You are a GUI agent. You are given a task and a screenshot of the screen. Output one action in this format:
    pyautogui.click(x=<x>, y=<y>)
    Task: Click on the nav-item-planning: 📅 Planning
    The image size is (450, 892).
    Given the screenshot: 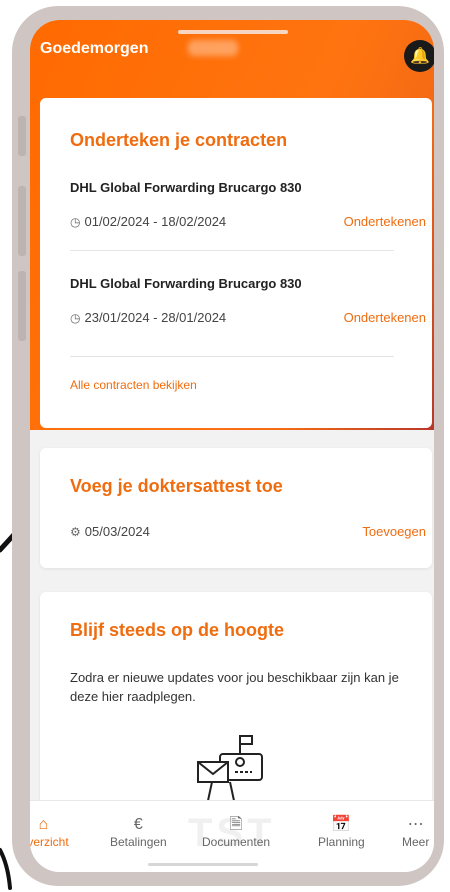 What is the action you would take?
    pyautogui.click(x=341, y=832)
    